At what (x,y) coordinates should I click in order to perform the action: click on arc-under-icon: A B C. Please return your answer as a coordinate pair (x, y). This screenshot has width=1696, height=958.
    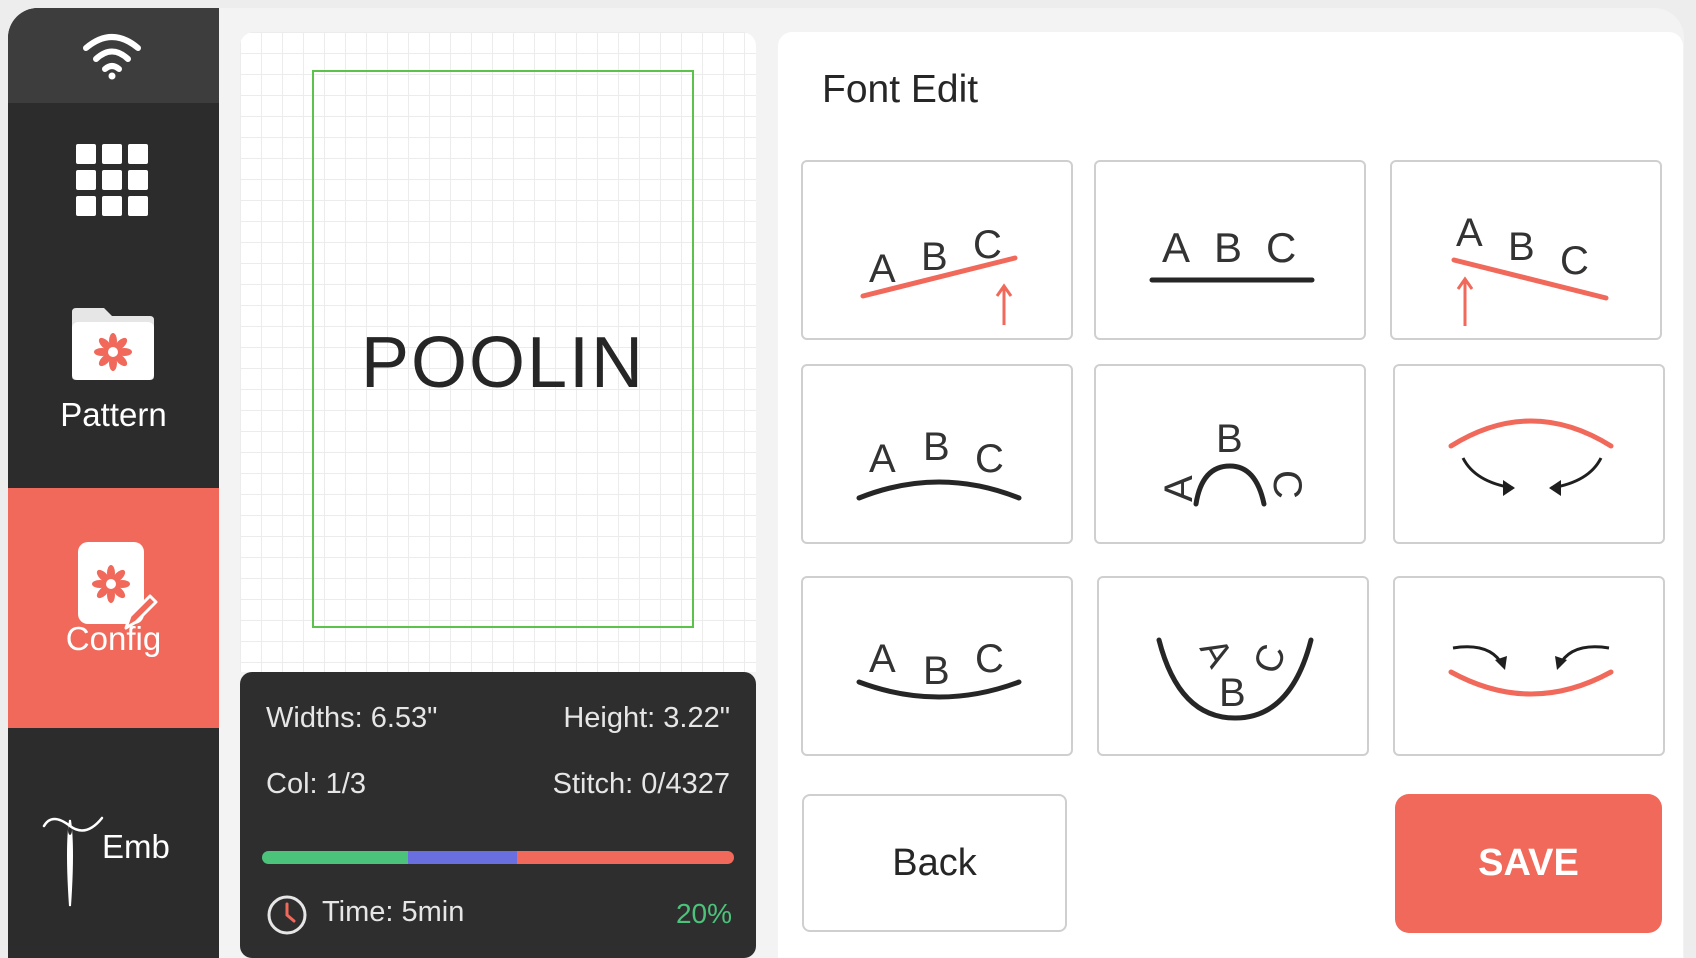
    Looking at the image, I should click on (939, 668).